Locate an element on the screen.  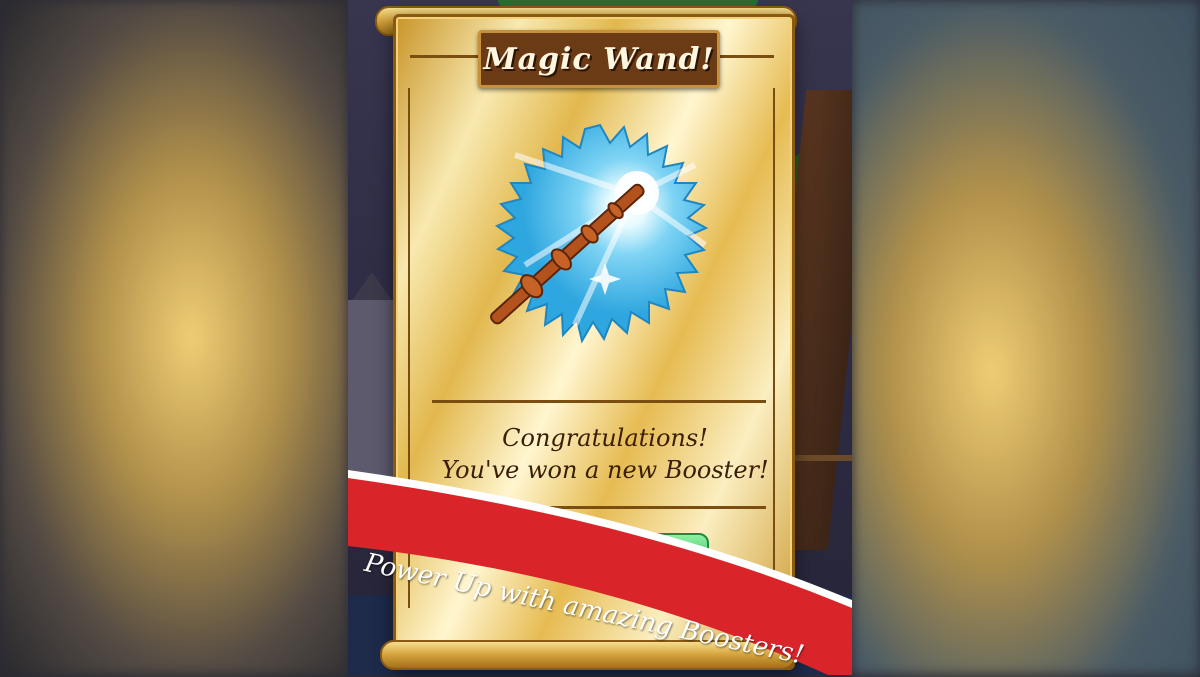
divider-bottom is located at coordinates (599, 507).